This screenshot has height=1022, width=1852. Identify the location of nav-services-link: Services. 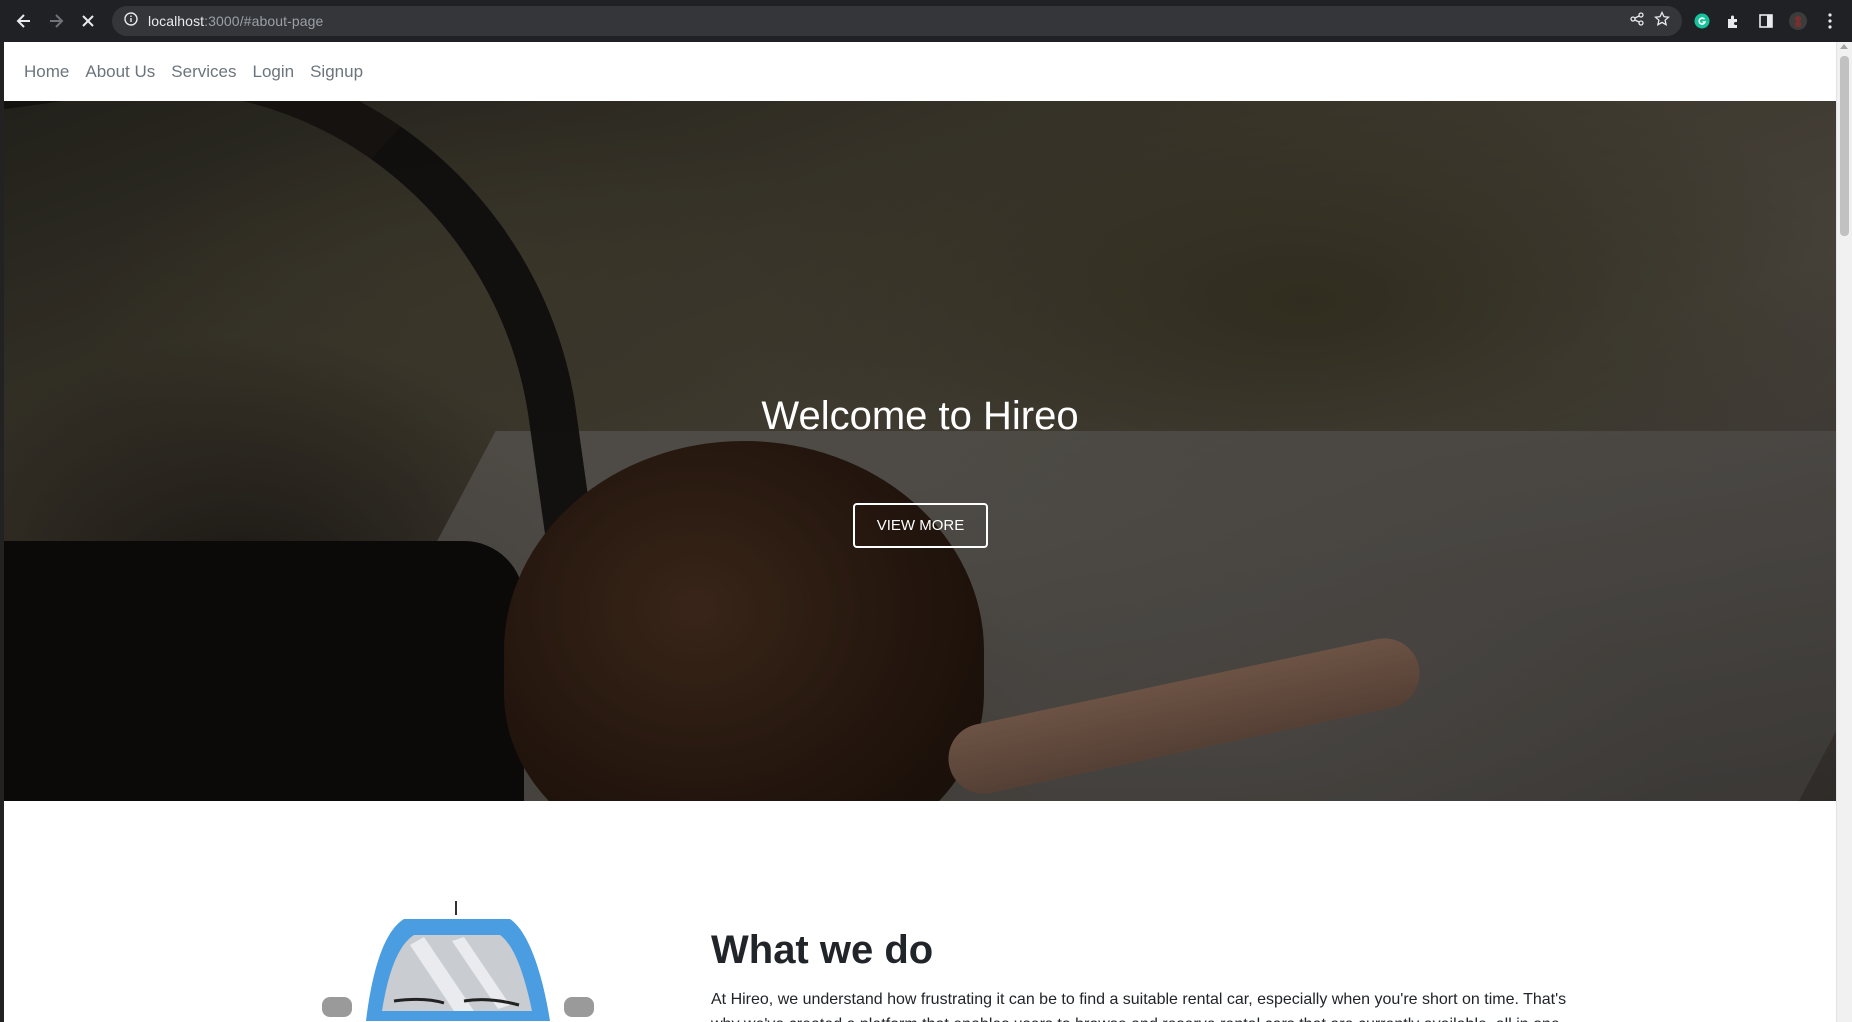
(203, 72).